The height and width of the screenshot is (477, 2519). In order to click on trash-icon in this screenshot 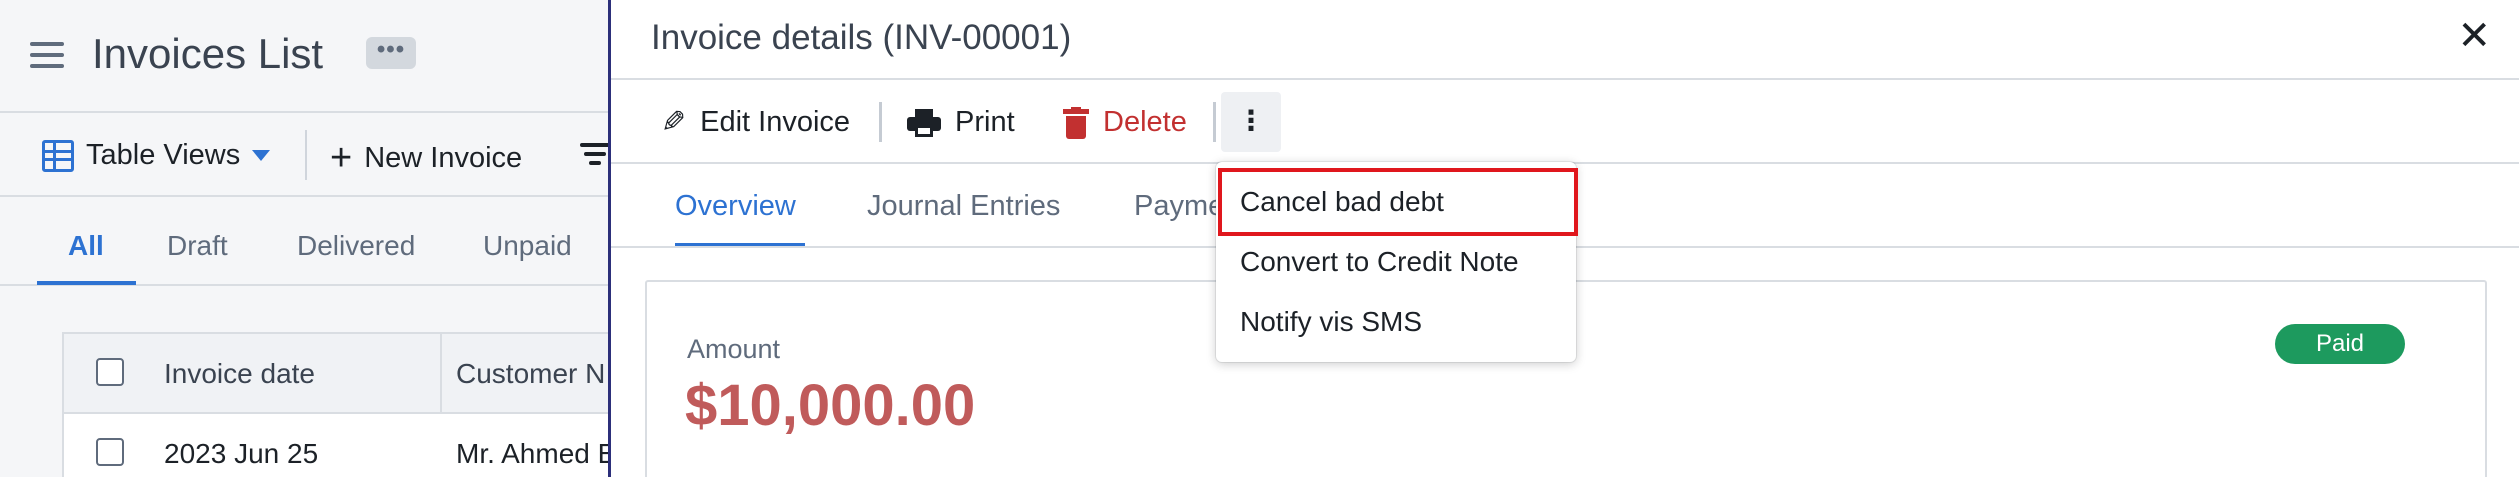, I will do `click(1076, 122)`.